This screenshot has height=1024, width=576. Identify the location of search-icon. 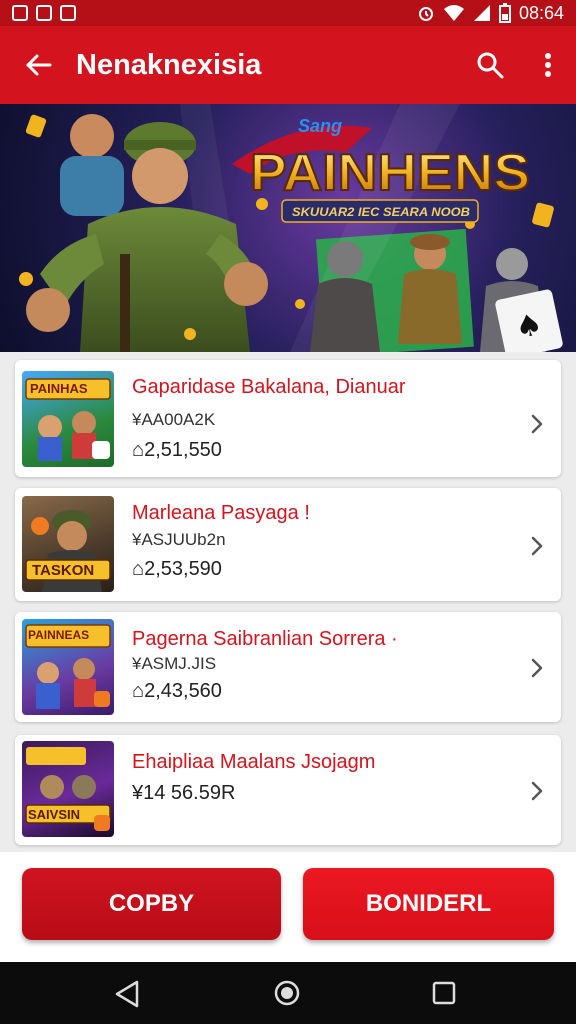
(490, 65).